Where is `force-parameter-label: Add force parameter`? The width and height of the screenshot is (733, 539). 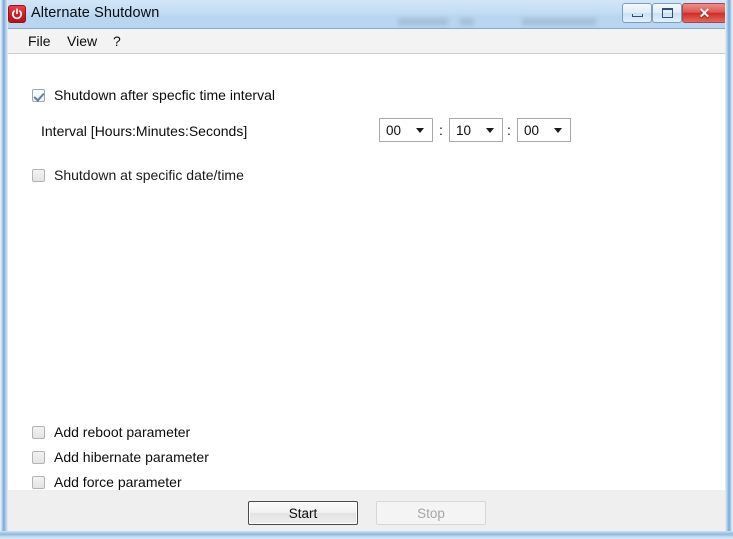 force-parameter-label: Add force parameter is located at coordinates (118, 482).